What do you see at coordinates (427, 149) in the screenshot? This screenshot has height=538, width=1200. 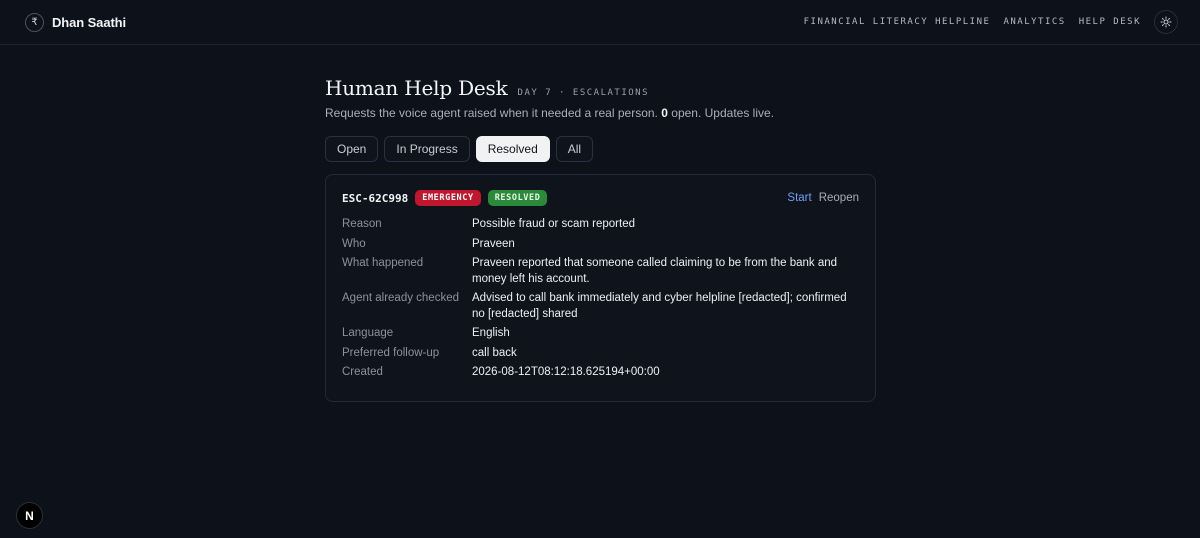 I see `tab-in-progress: In Progress` at bounding box center [427, 149].